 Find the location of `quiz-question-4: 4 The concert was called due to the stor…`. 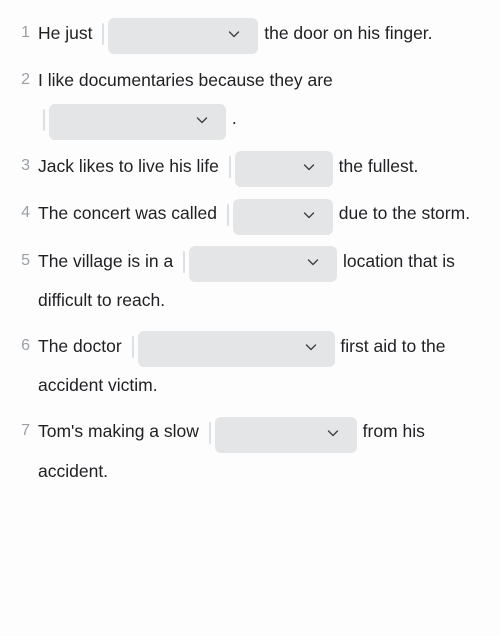

quiz-question-4: 4 The concert was called due to the stor… is located at coordinates (250, 214).